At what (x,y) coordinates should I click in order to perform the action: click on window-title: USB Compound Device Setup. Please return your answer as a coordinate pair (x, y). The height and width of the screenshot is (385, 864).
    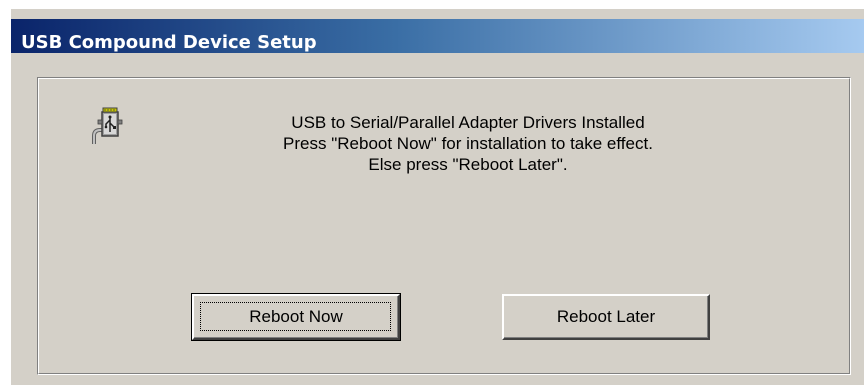
    Looking at the image, I should click on (169, 42).